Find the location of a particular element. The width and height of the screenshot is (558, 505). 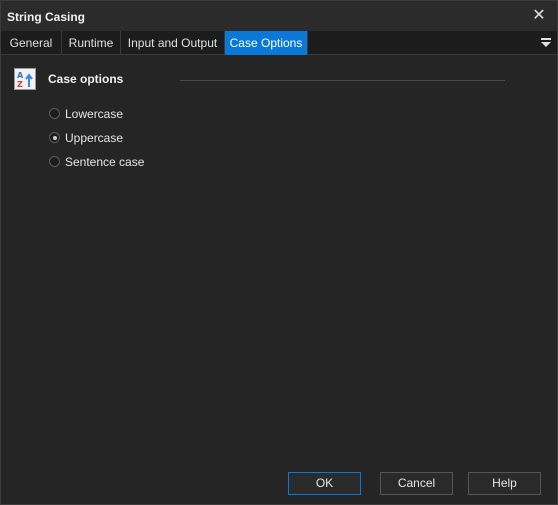

help-button: Help is located at coordinates (504, 483).